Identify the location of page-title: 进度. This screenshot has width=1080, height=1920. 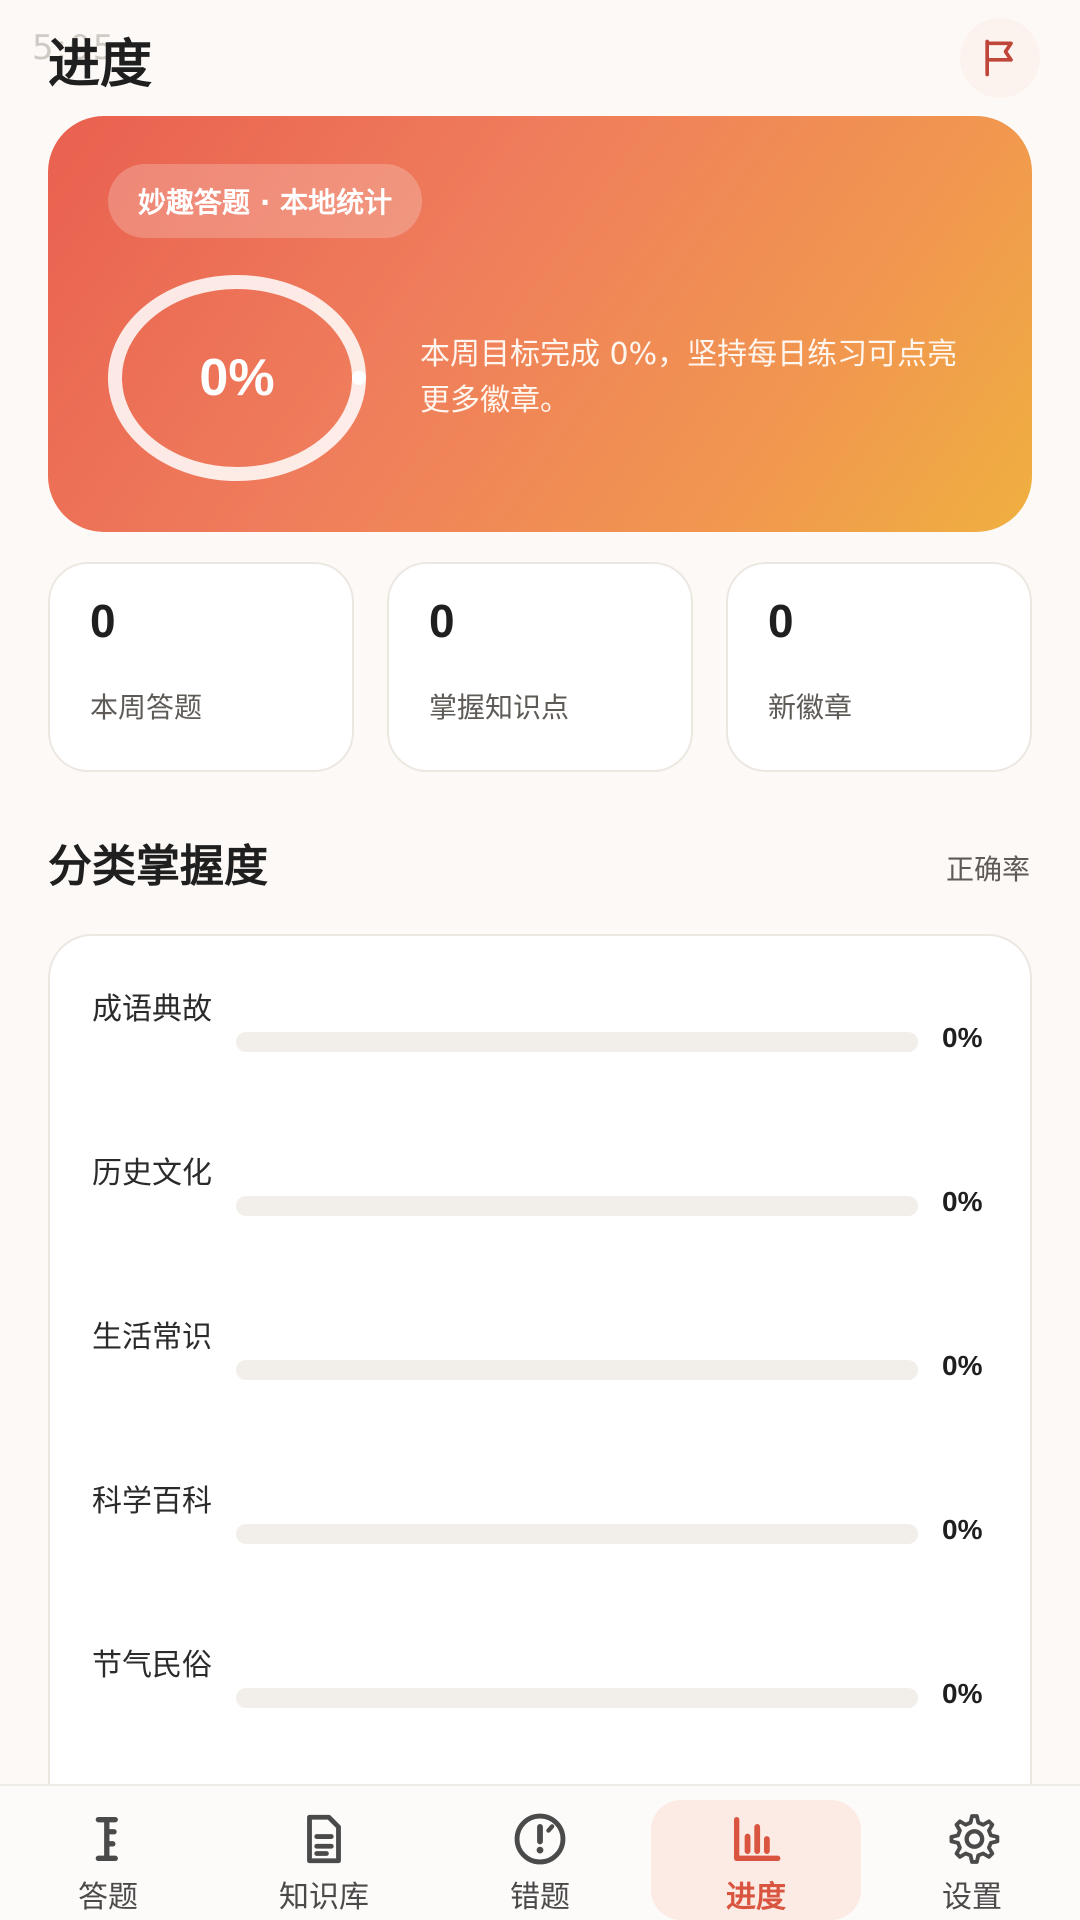
(100, 65).